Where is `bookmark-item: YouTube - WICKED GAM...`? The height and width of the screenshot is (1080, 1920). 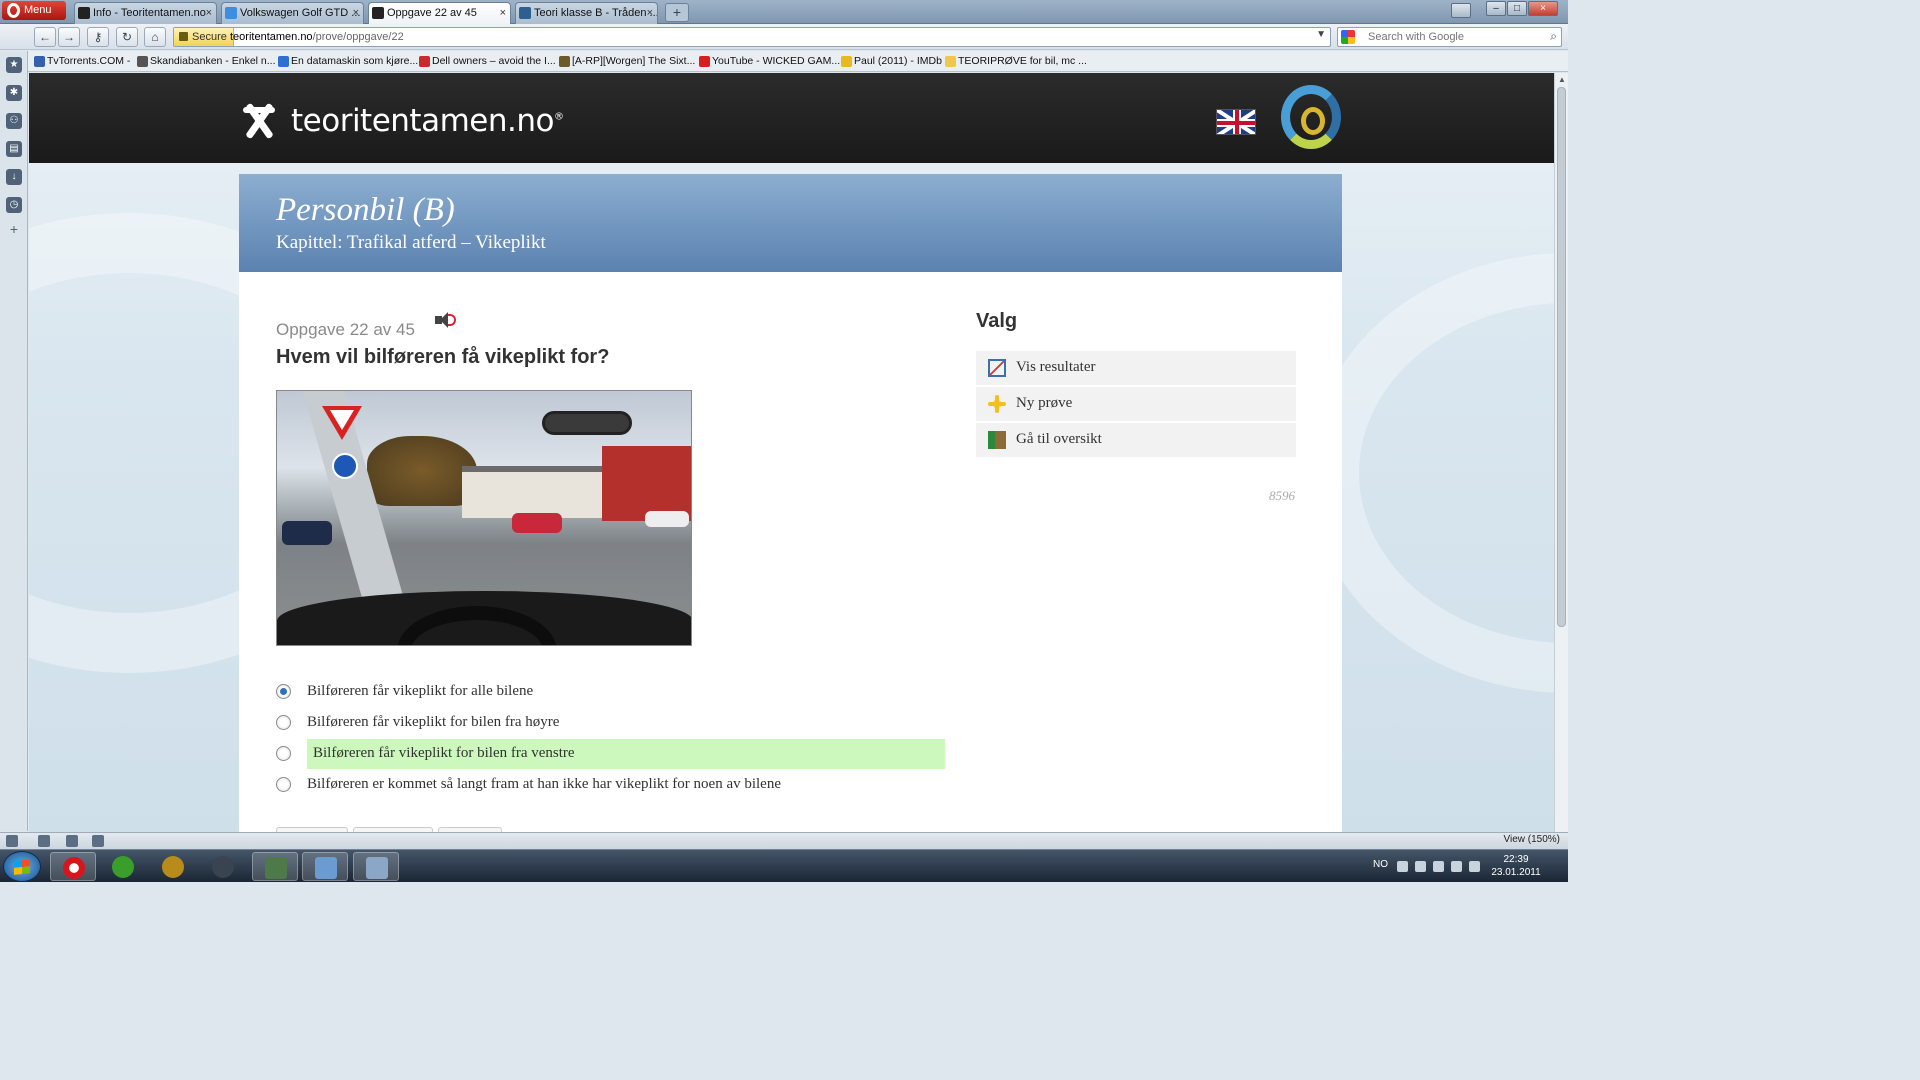 bookmark-item: YouTube - WICKED GAM... is located at coordinates (769, 61).